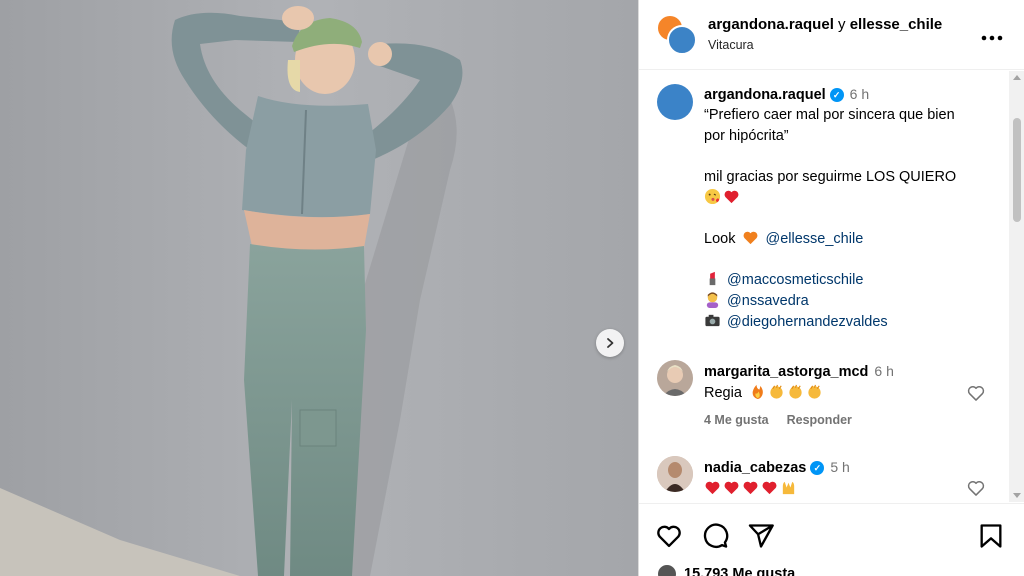  I want to click on scroll-up-arrow-icon, so click(1017, 77).